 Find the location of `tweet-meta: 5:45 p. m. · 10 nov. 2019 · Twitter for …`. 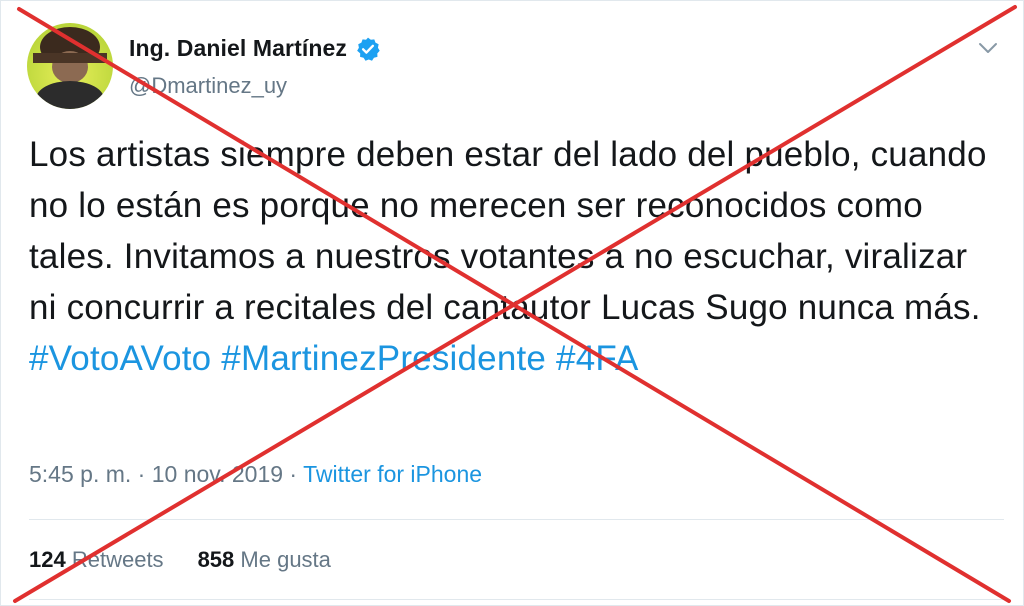

tweet-meta: 5:45 p. m. · 10 nov. 2019 · Twitter for … is located at coordinates (255, 474).